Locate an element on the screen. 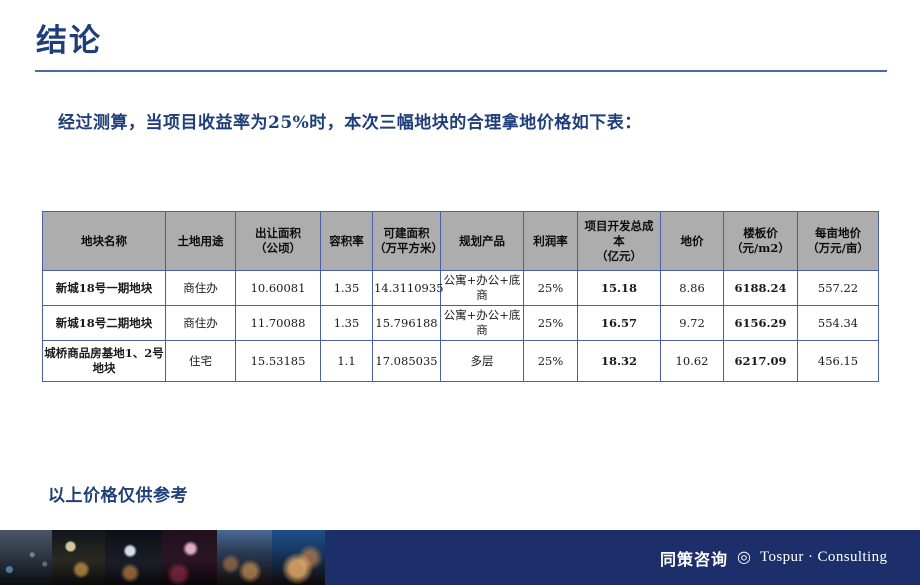 The image size is (920, 585). cell-price-per-mu: 456.15 is located at coordinates (838, 361).